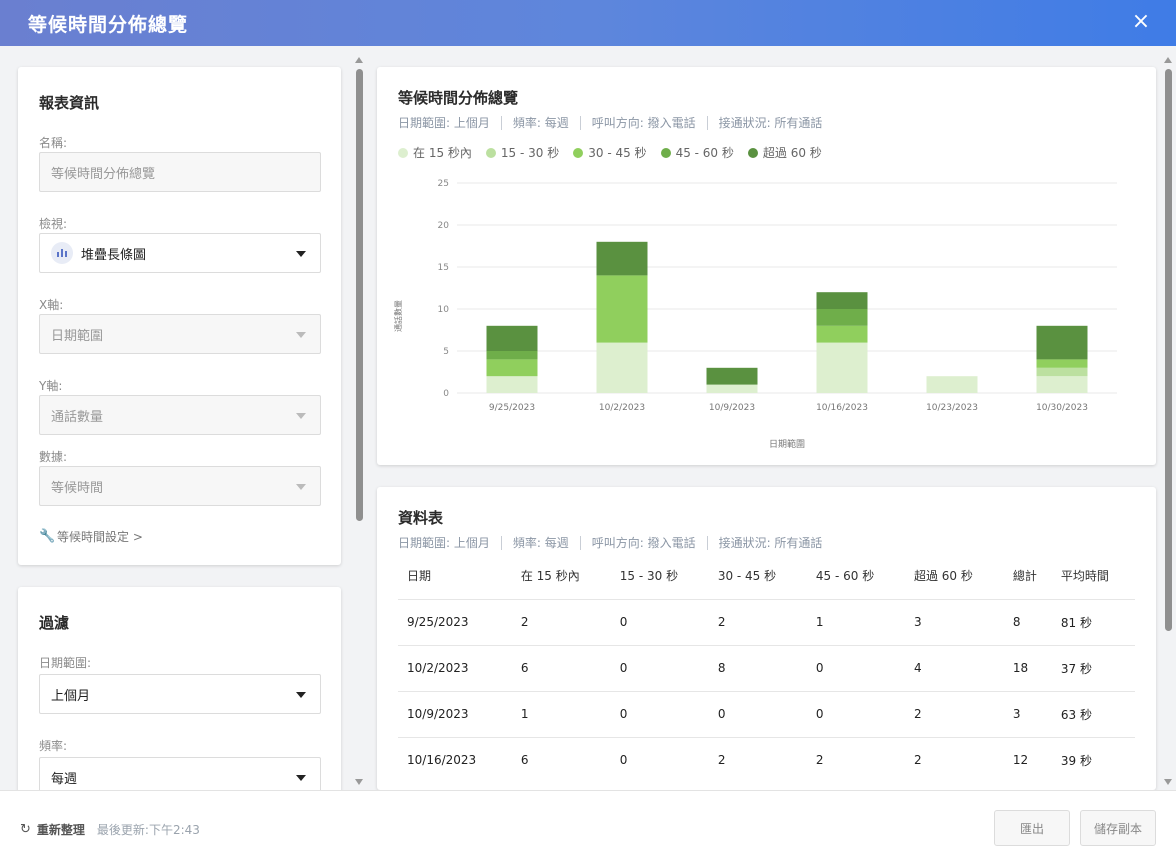 The image size is (1176, 861). I want to click on table-row: 10/9/2023 1 0 0 0 2 3 63 秒, so click(766, 713).